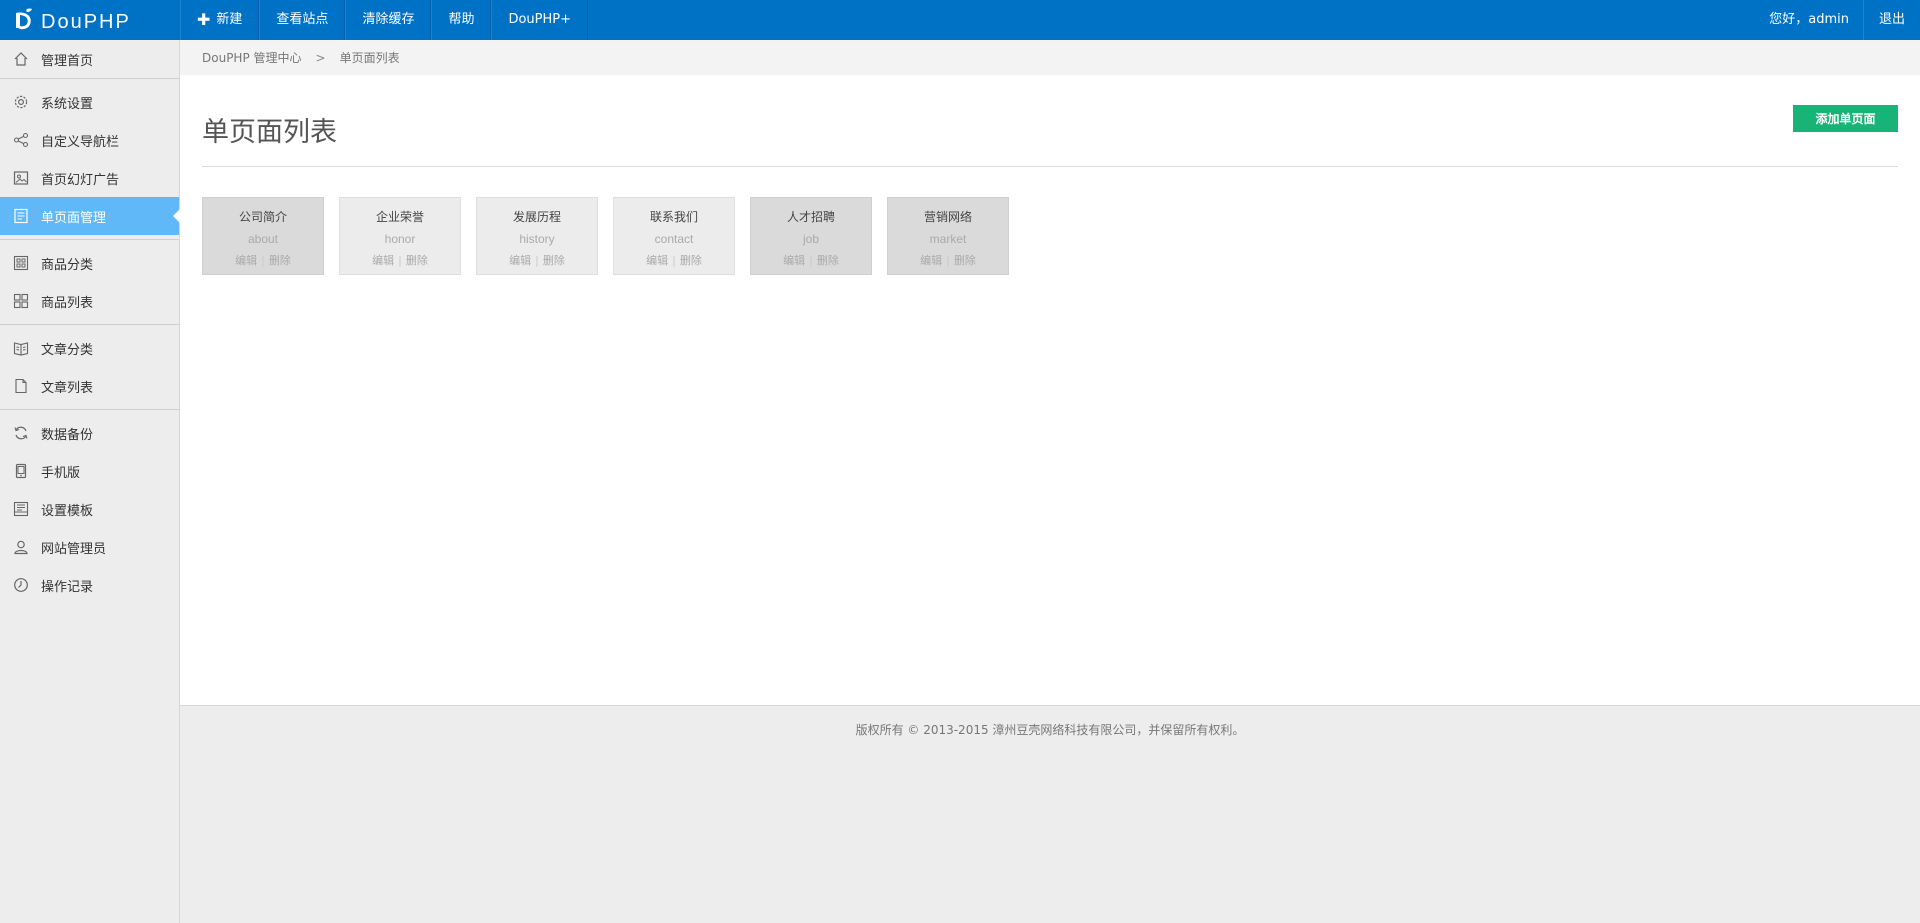  Describe the element at coordinates (674, 239) in the screenshot. I see `page-card-key: contact` at that location.